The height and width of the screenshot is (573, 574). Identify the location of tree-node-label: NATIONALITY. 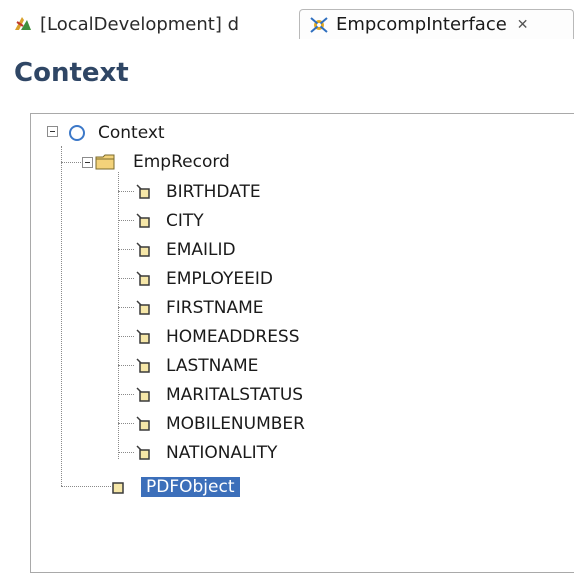
(222, 453).